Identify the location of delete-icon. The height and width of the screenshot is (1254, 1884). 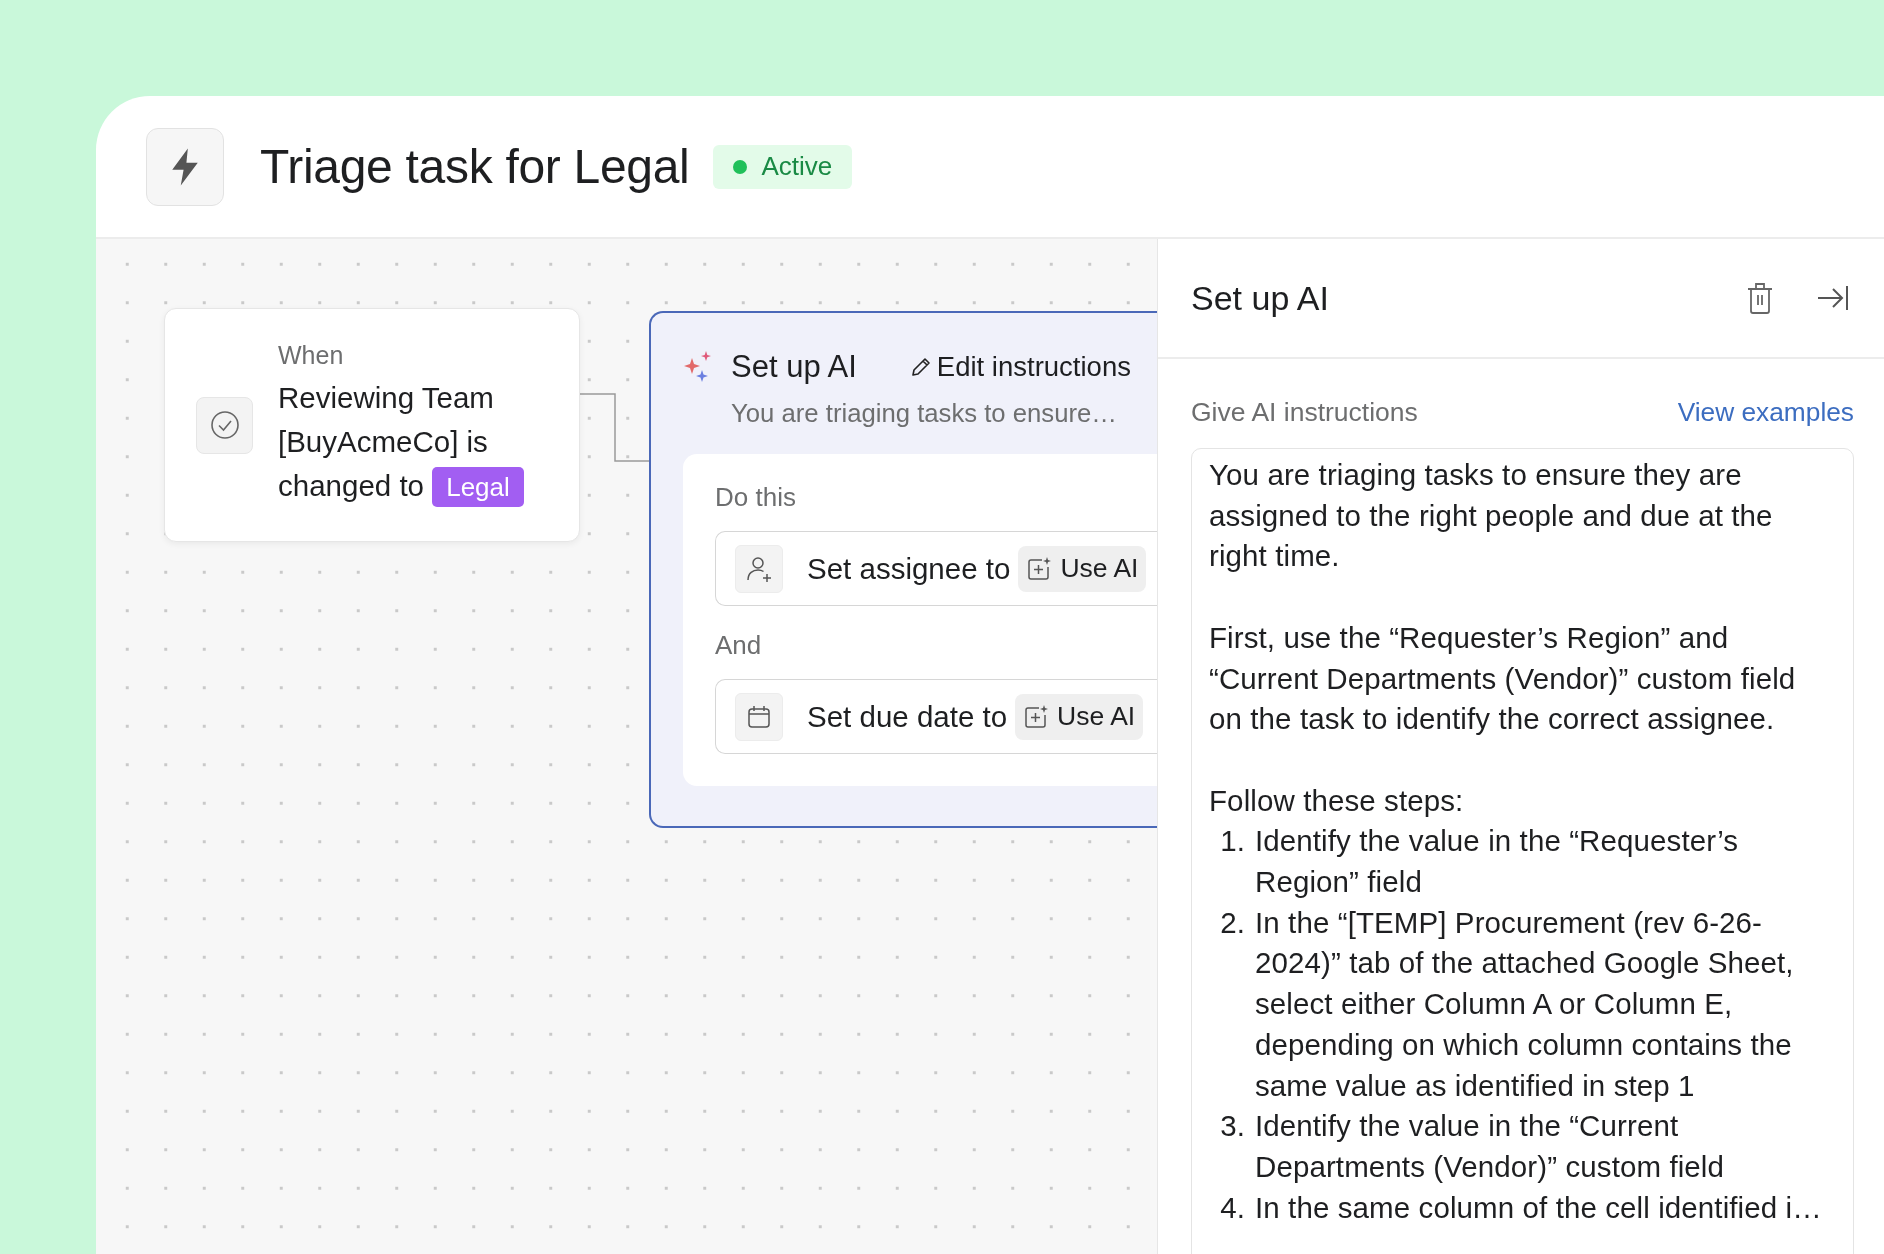
(1760, 298).